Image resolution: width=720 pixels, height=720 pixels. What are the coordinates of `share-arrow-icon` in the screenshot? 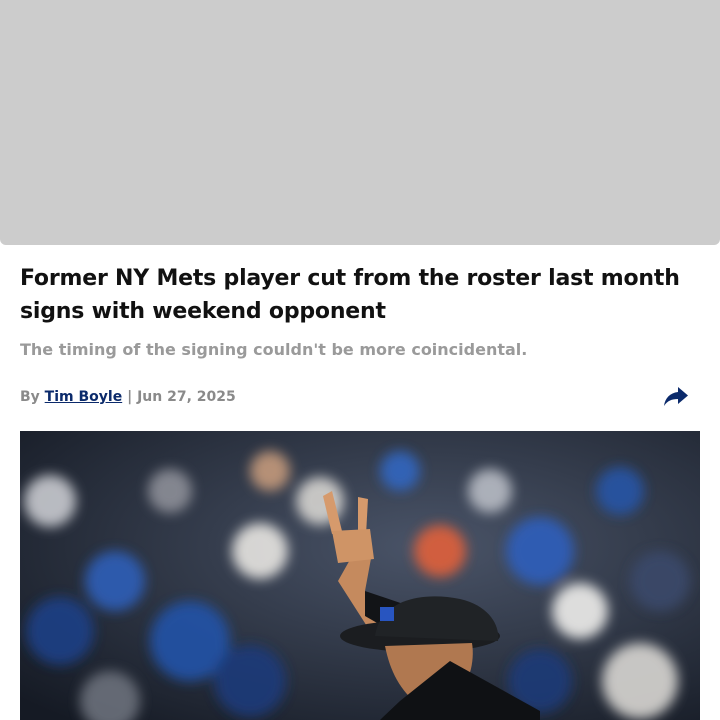 It's located at (676, 396).